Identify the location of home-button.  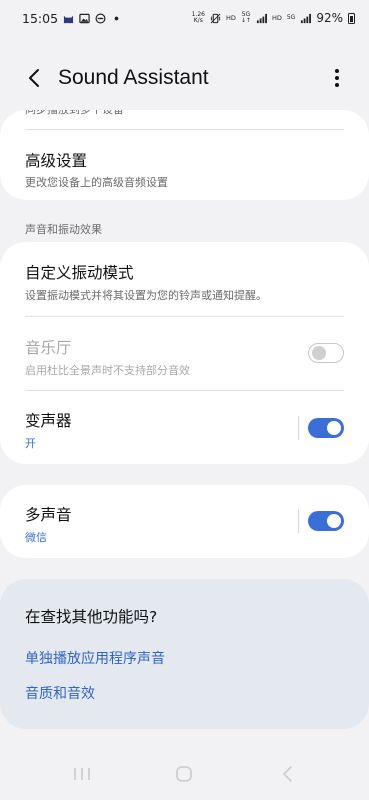
(184, 774).